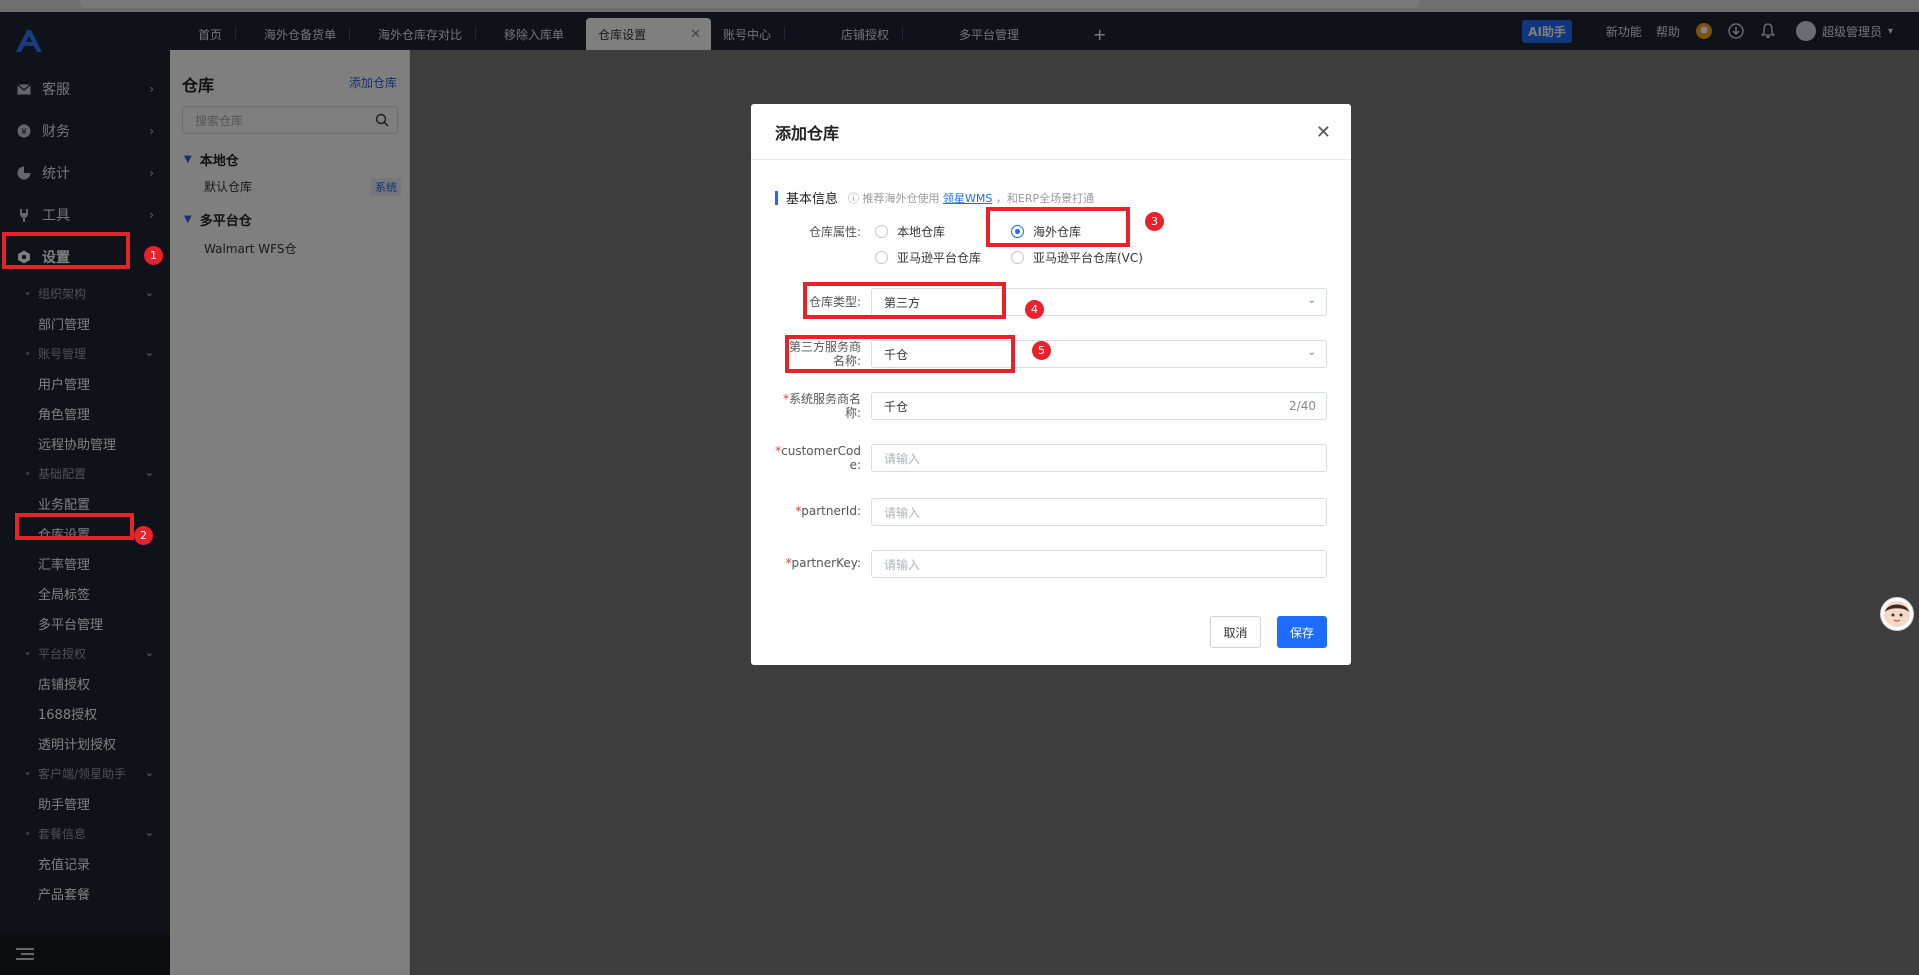 The image size is (1919, 975). What do you see at coordinates (928, 257) in the screenshot?
I see `radio-amazon-warehouse: 亚马逊平台仓库` at bounding box center [928, 257].